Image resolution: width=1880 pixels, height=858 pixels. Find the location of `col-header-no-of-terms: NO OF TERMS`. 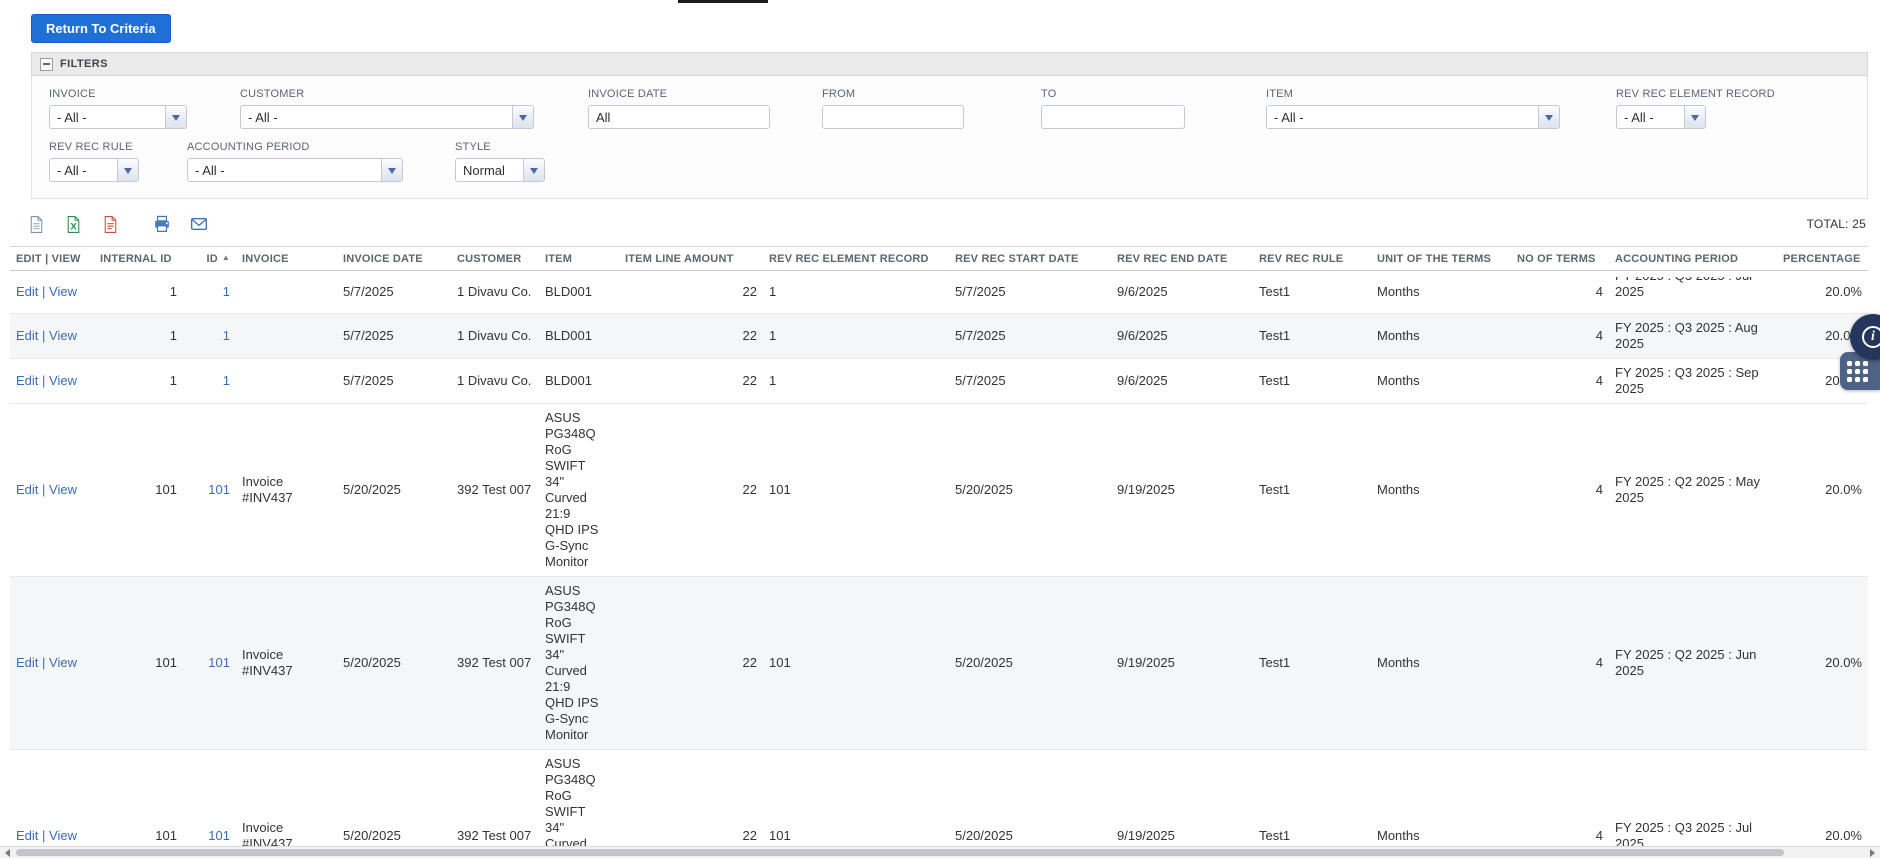

col-header-no-of-terms: NO OF TERMS is located at coordinates (1560, 258).